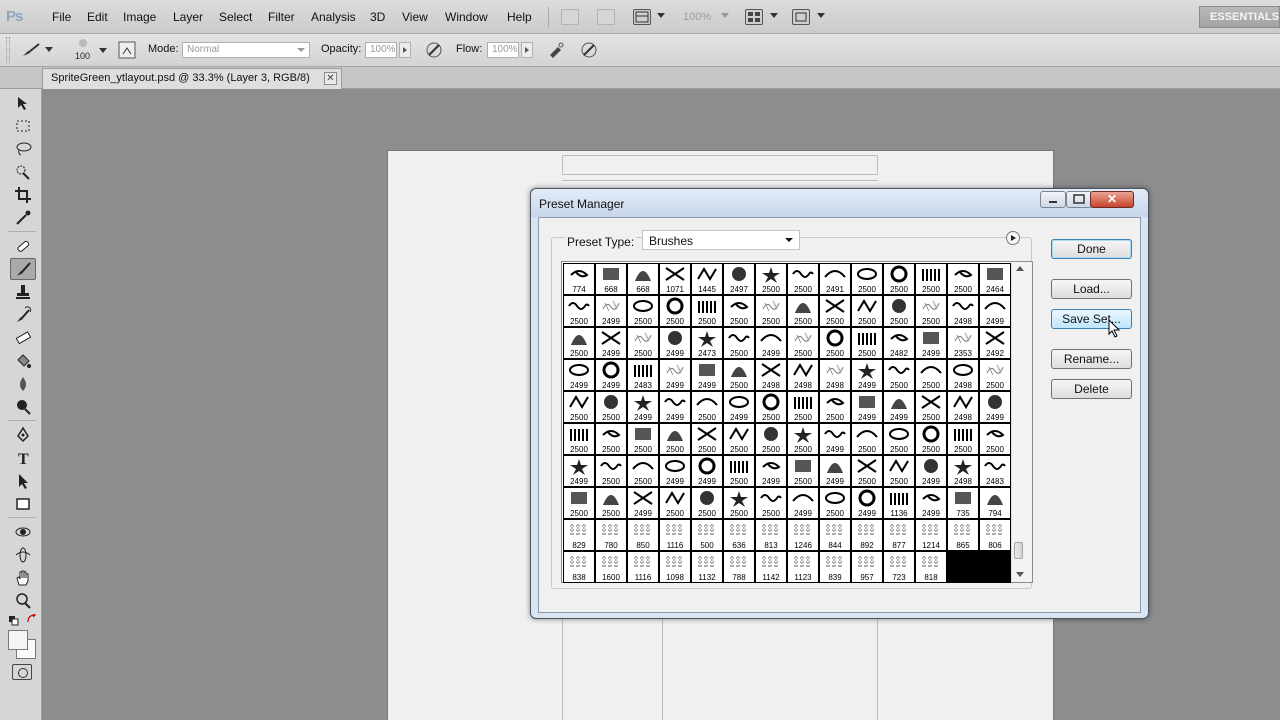 The image size is (1280, 720). Describe the element at coordinates (23, 555) in the screenshot. I see `3d-orbit-tool-icon` at that location.